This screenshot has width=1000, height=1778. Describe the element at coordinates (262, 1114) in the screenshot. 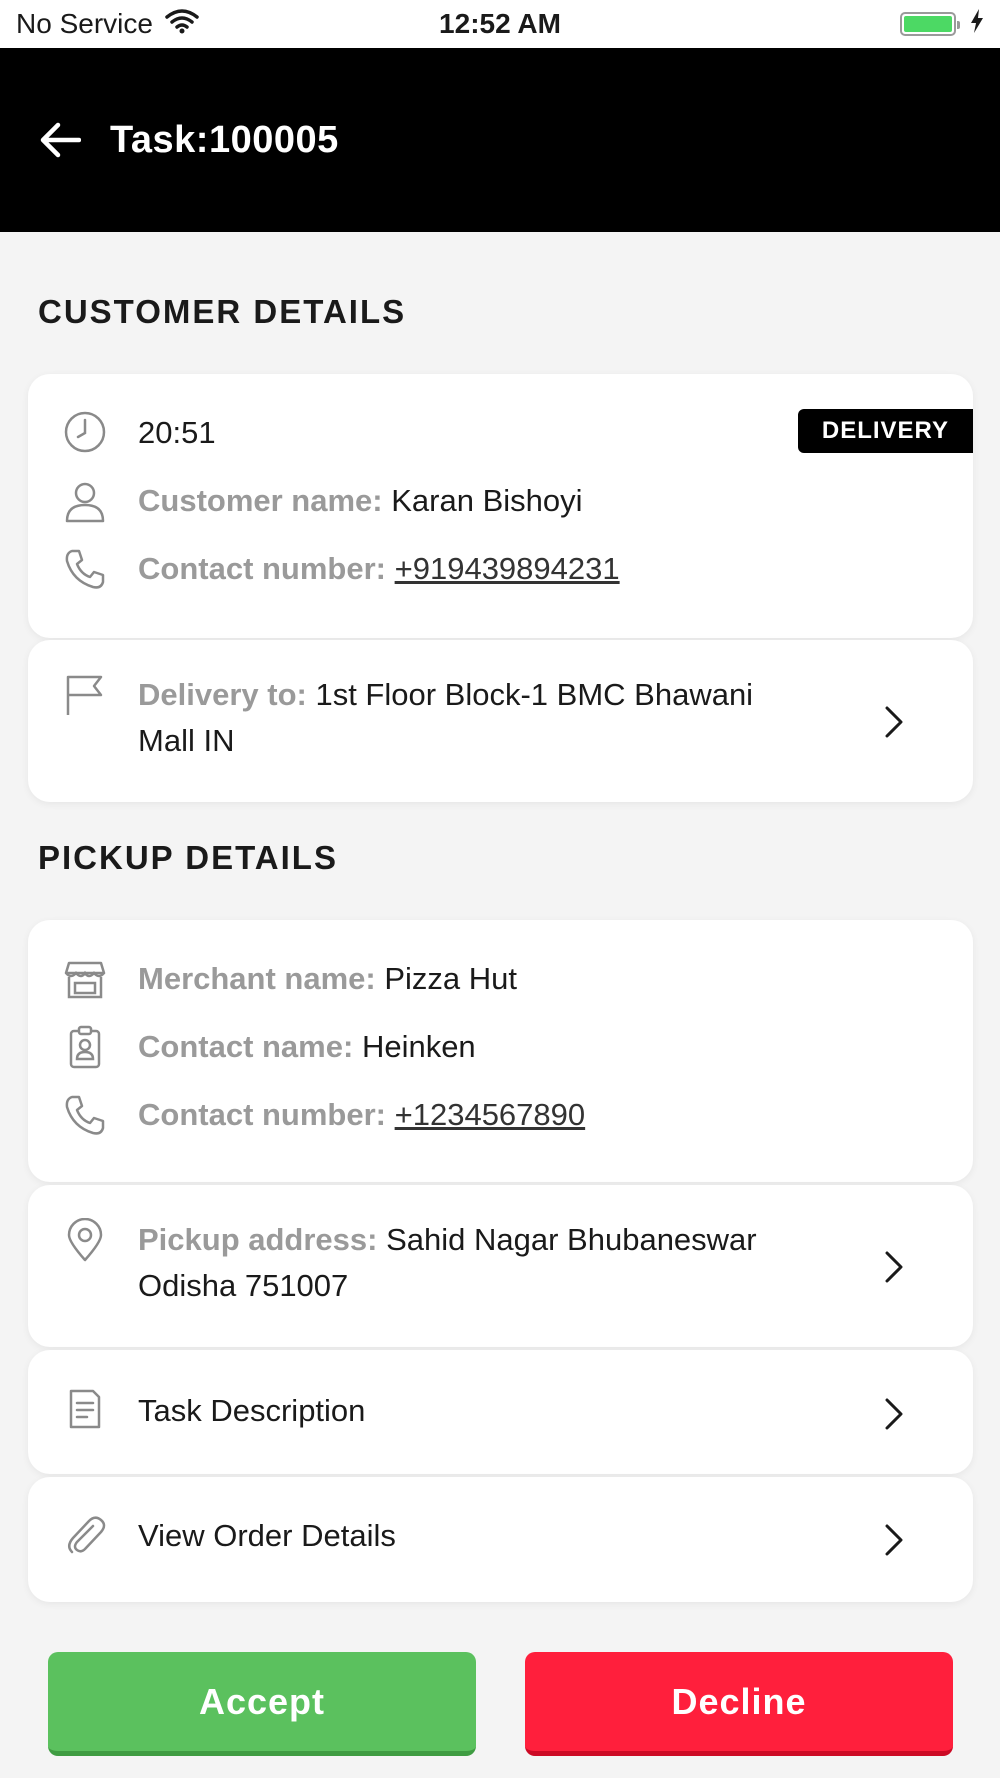

I see `pickup-contact-label: Contact number:` at that location.